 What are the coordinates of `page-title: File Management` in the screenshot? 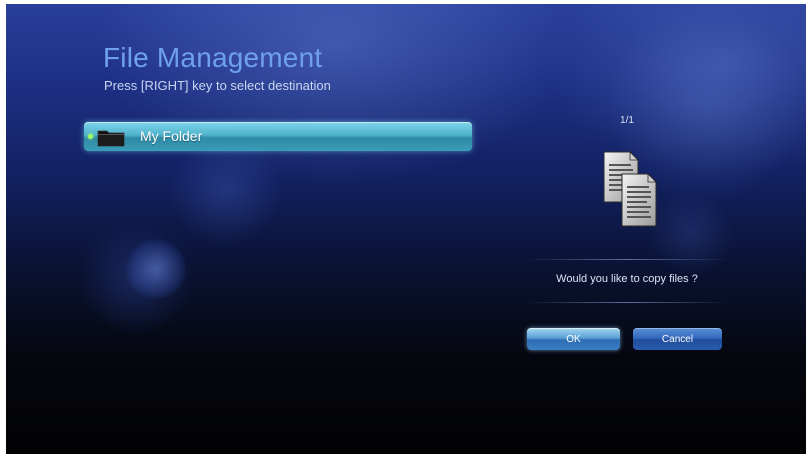 It's located at (213, 57).